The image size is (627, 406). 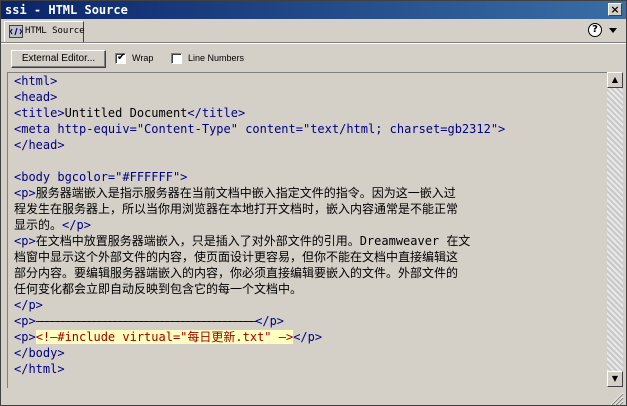 I want to click on code-line: 程发生在服务器上，所以当你用浏览器在本地打开文档时，嵌入内容通常是不能正常, so click(x=236, y=209).